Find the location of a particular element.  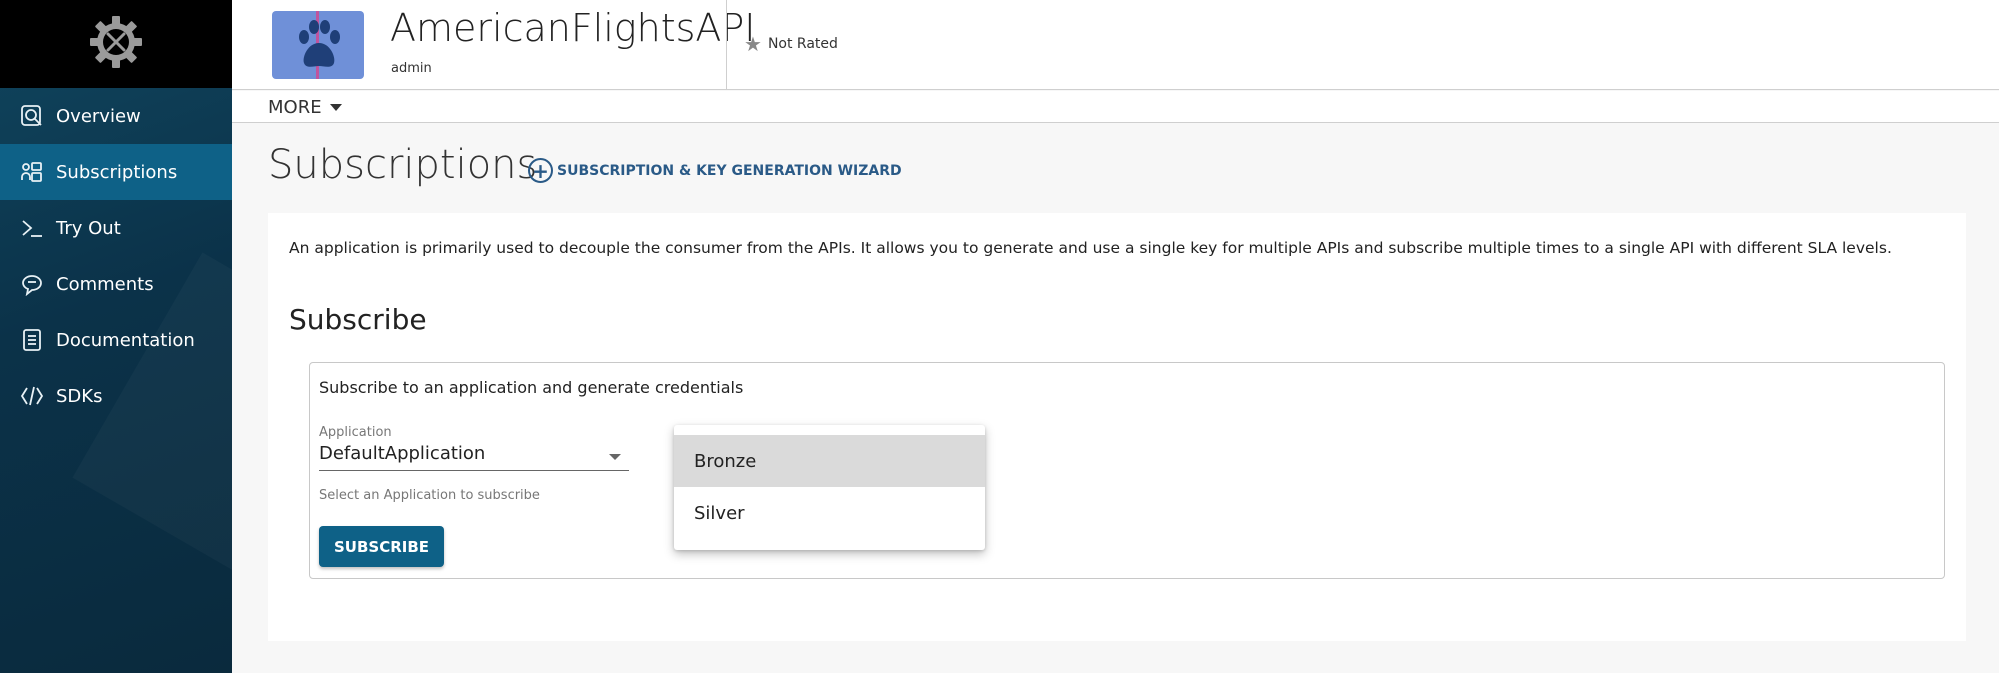

application-help-text: Select an Application to subscribe is located at coordinates (429, 495).